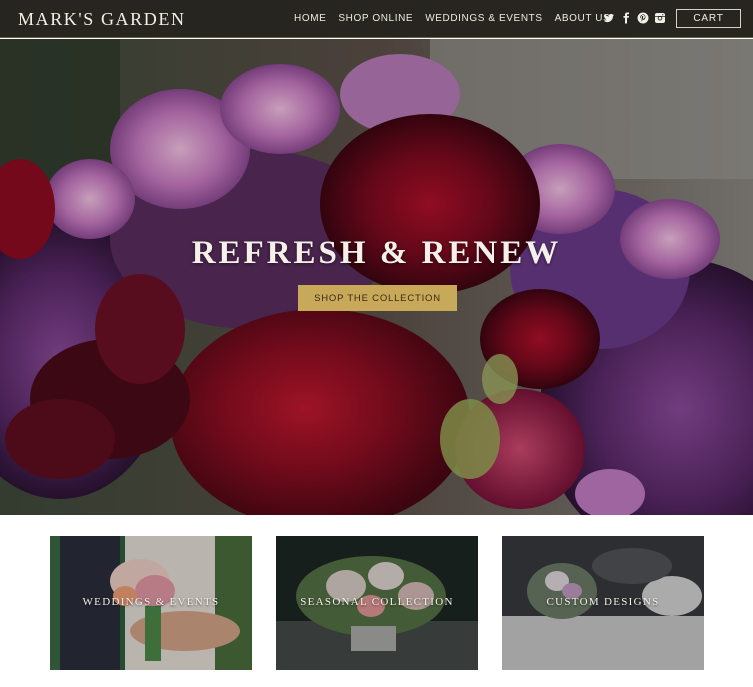 This screenshot has height=687, width=753. I want to click on cart-button: CART, so click(708, 18).